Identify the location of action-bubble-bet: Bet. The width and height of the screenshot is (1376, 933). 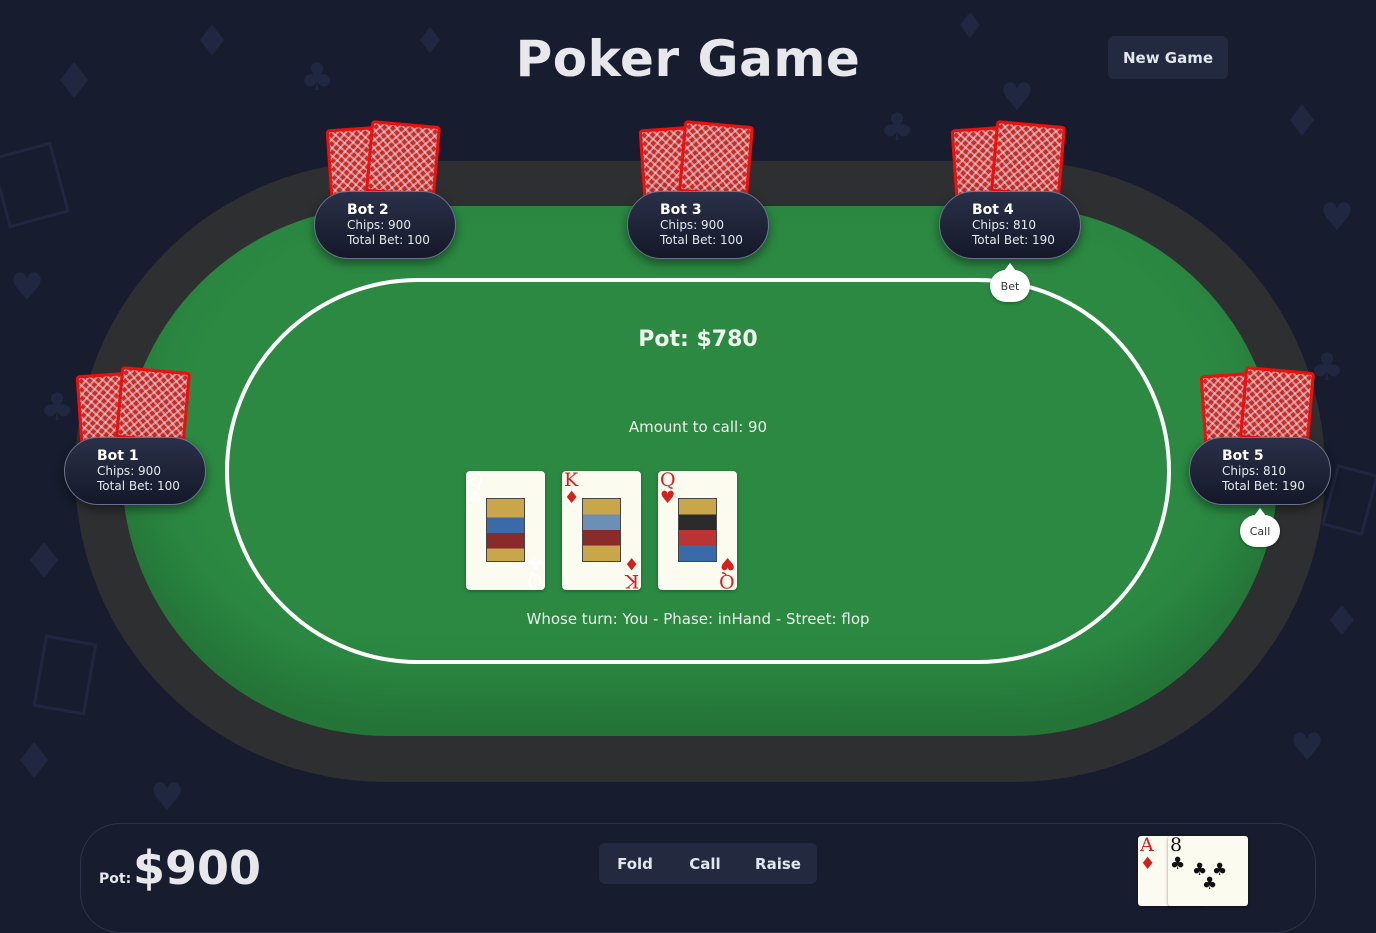
(1010, 282).